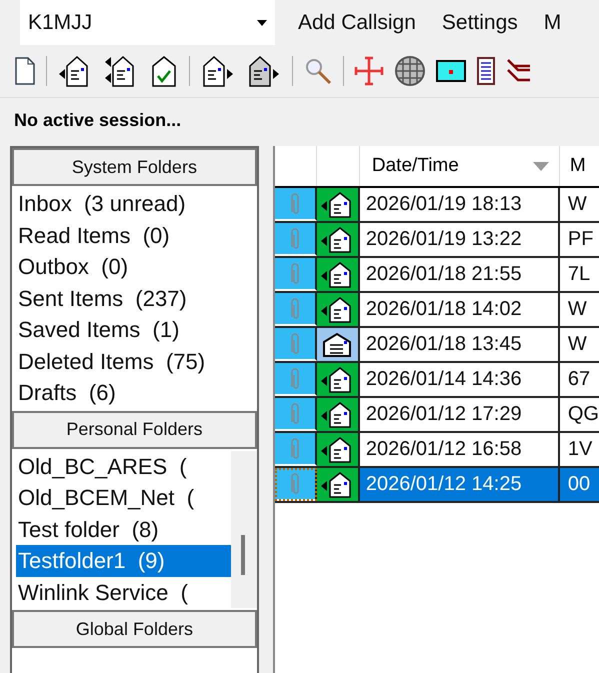  Describe the element at coordinates (579, 166) in the screenshot. I see `column-header: M` at that location.